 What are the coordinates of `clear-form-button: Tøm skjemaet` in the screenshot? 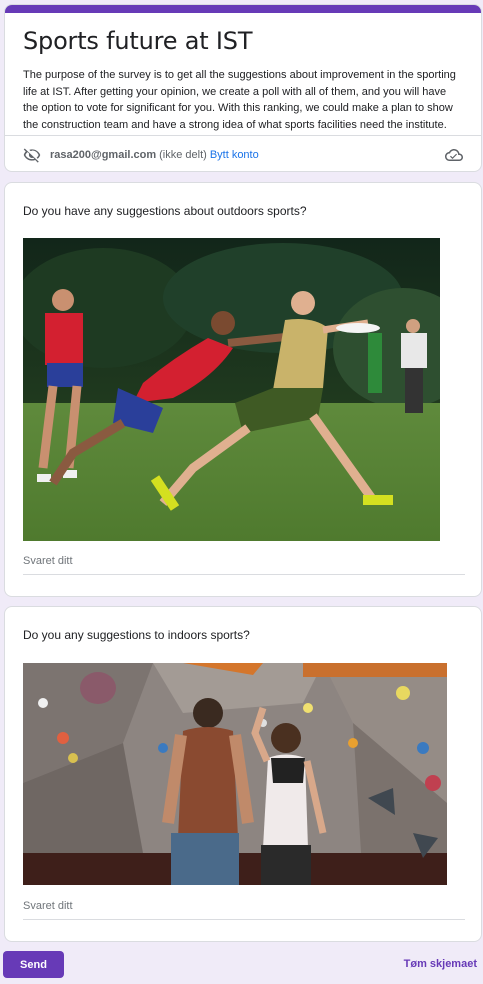 It's located at (440, 964).